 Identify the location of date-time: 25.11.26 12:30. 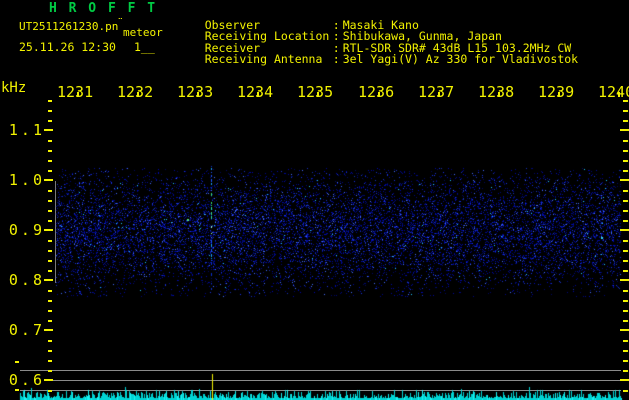
(67, 47).